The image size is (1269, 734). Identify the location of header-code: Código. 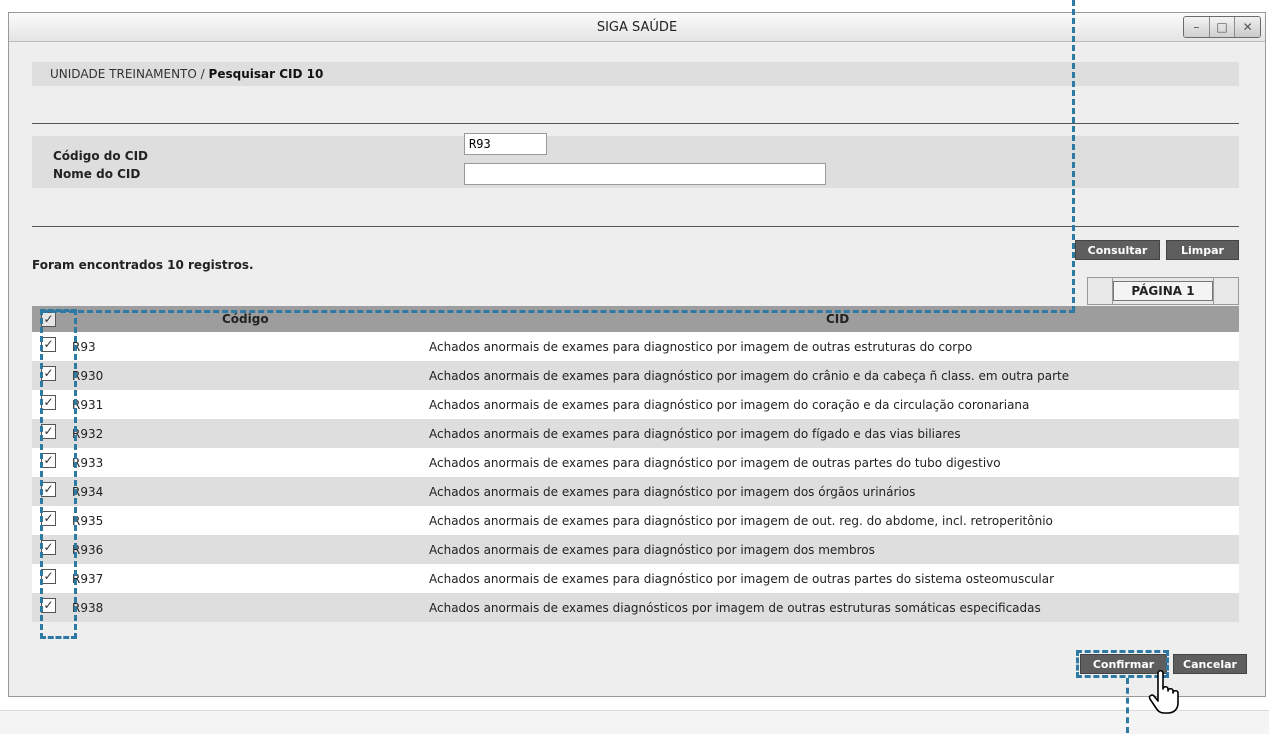
(245, 319).